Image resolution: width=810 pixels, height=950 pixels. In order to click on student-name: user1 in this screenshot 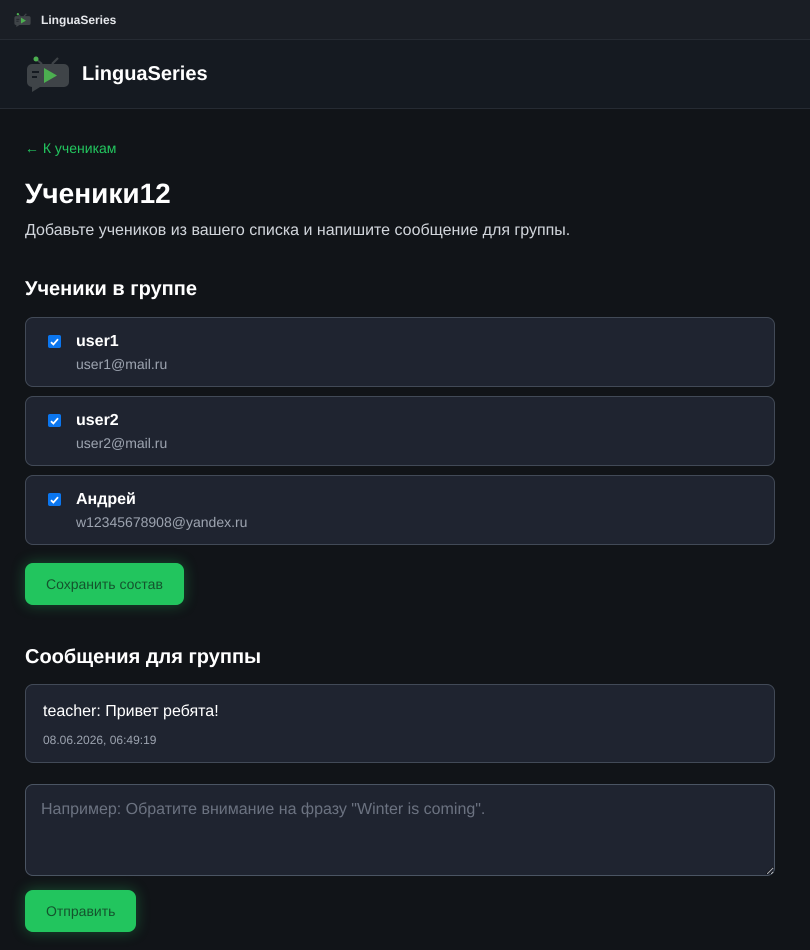, I will do `click(98, 342)`.